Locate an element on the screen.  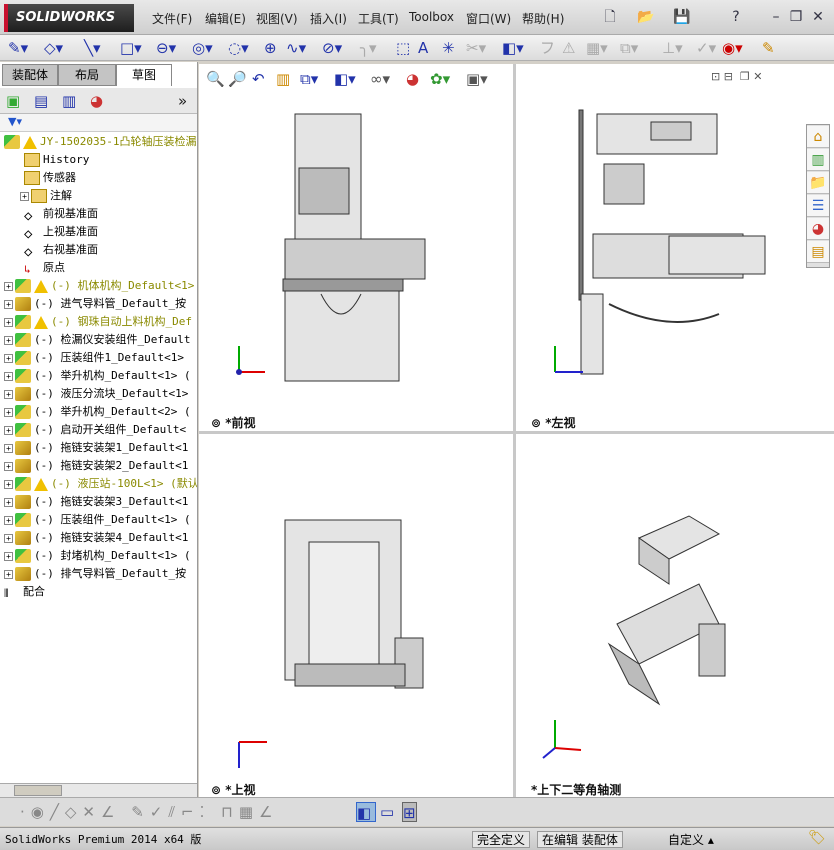
tree-item: + (-) 拖链安装架1_Default<1 is located at coordinates (98, 448).